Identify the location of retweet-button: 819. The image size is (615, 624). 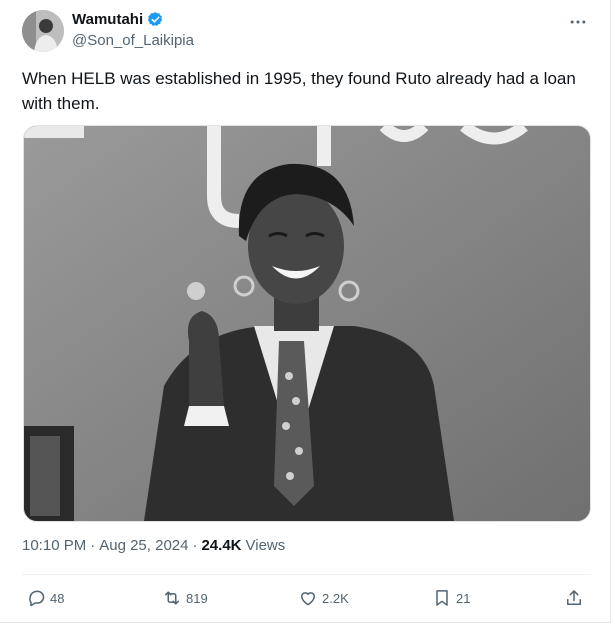
(185, 598).